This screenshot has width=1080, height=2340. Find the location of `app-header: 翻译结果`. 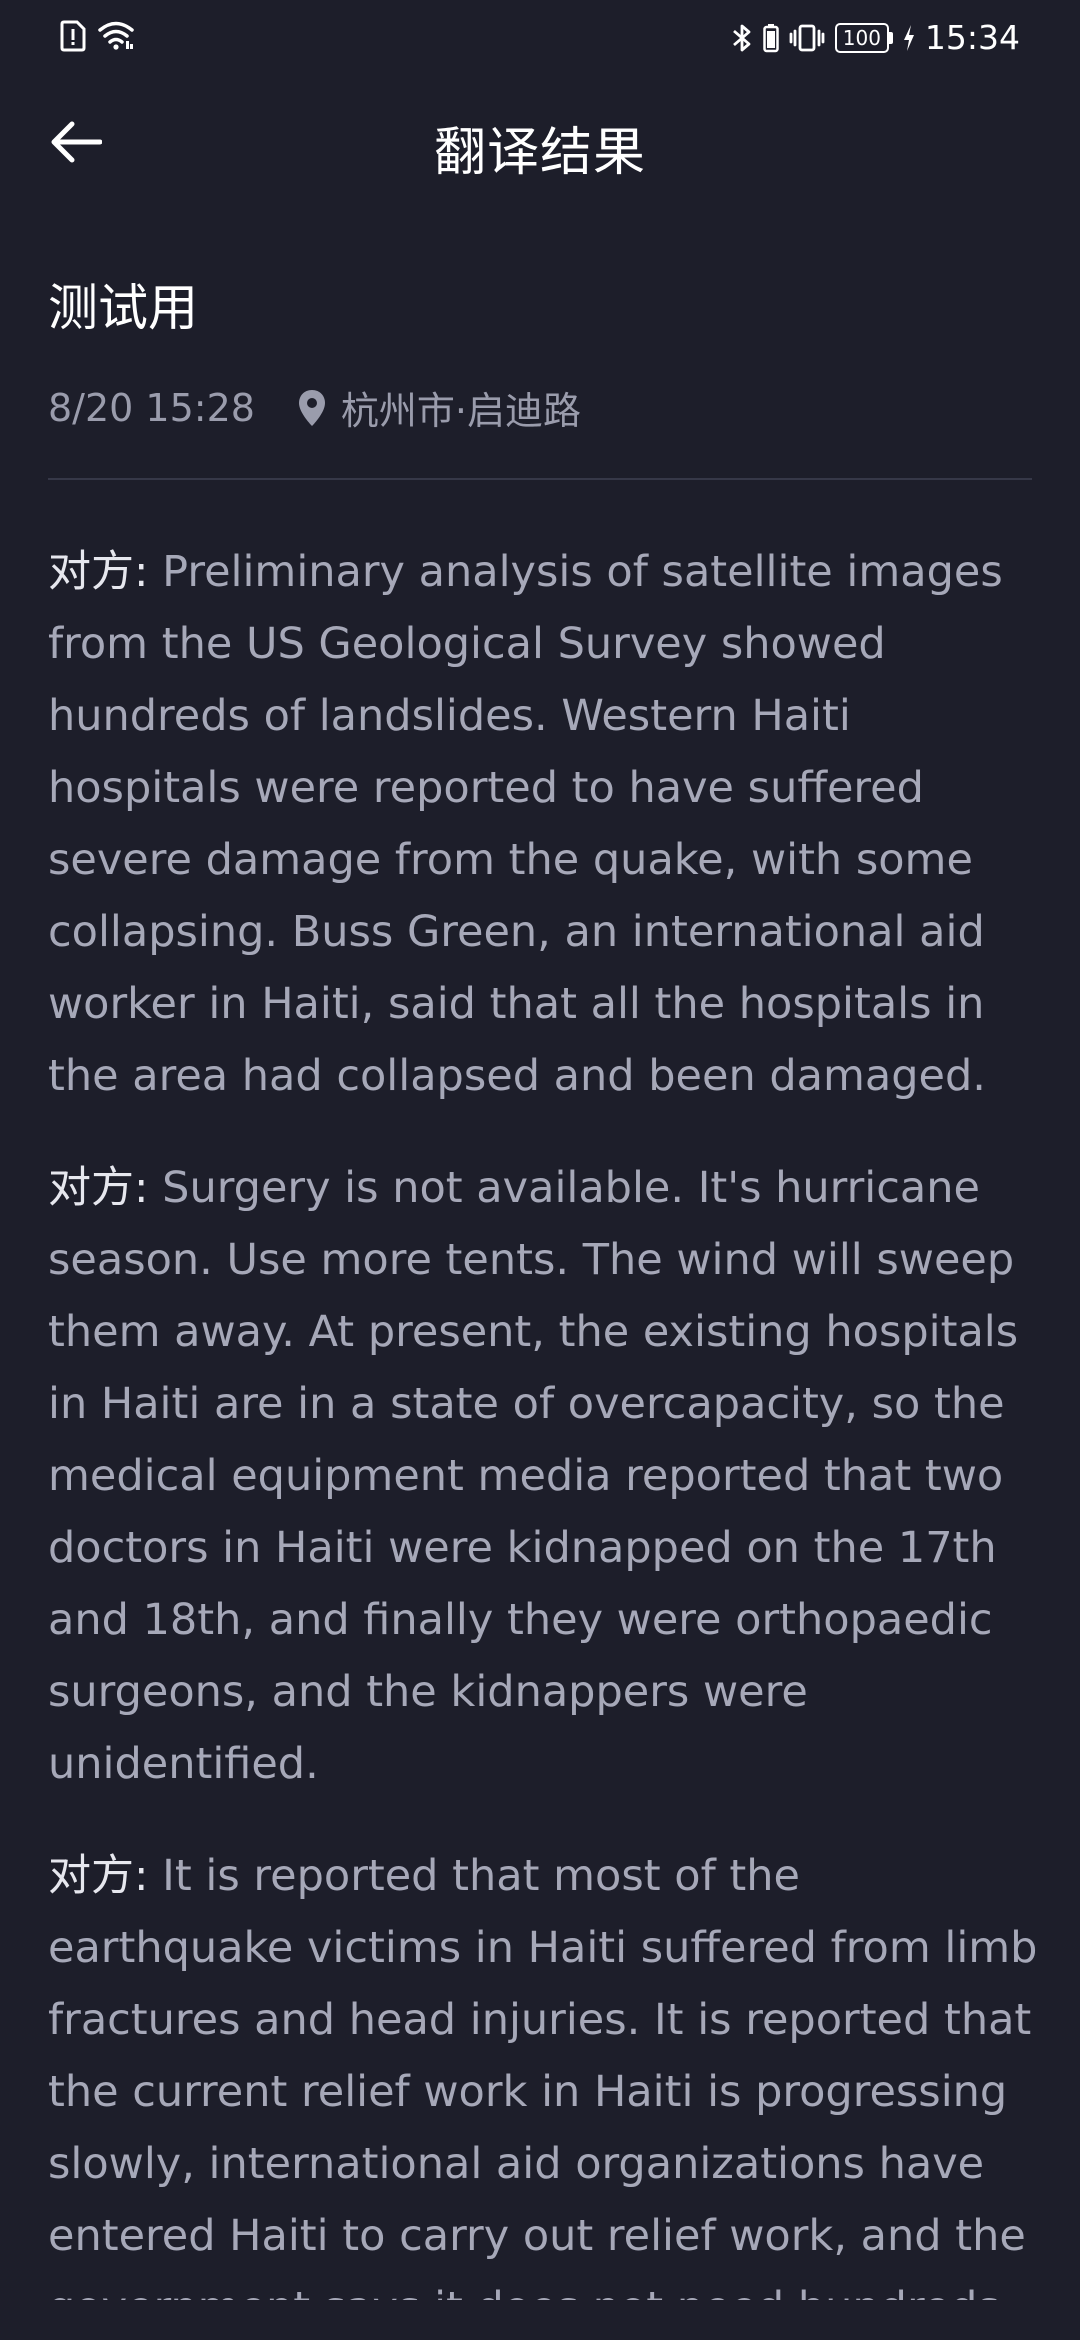

app-header: 翻译结果 is located at coordinates (540, 143).